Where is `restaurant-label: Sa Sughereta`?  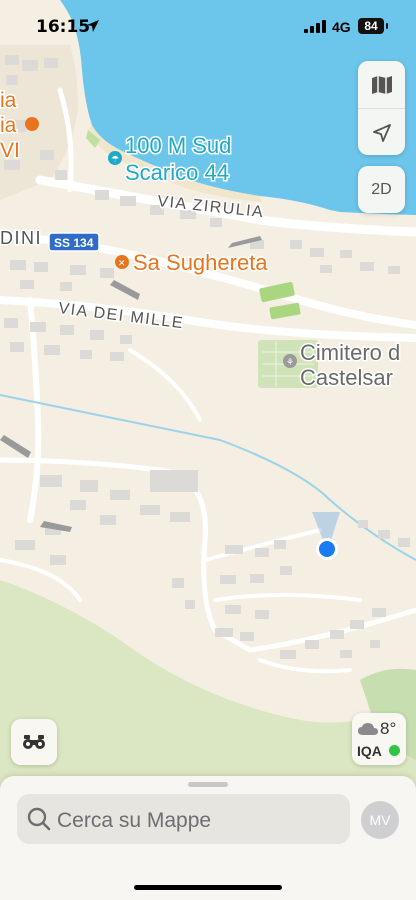 restaurant-label: Sa Sughereta is located at coordinates (200, 262).